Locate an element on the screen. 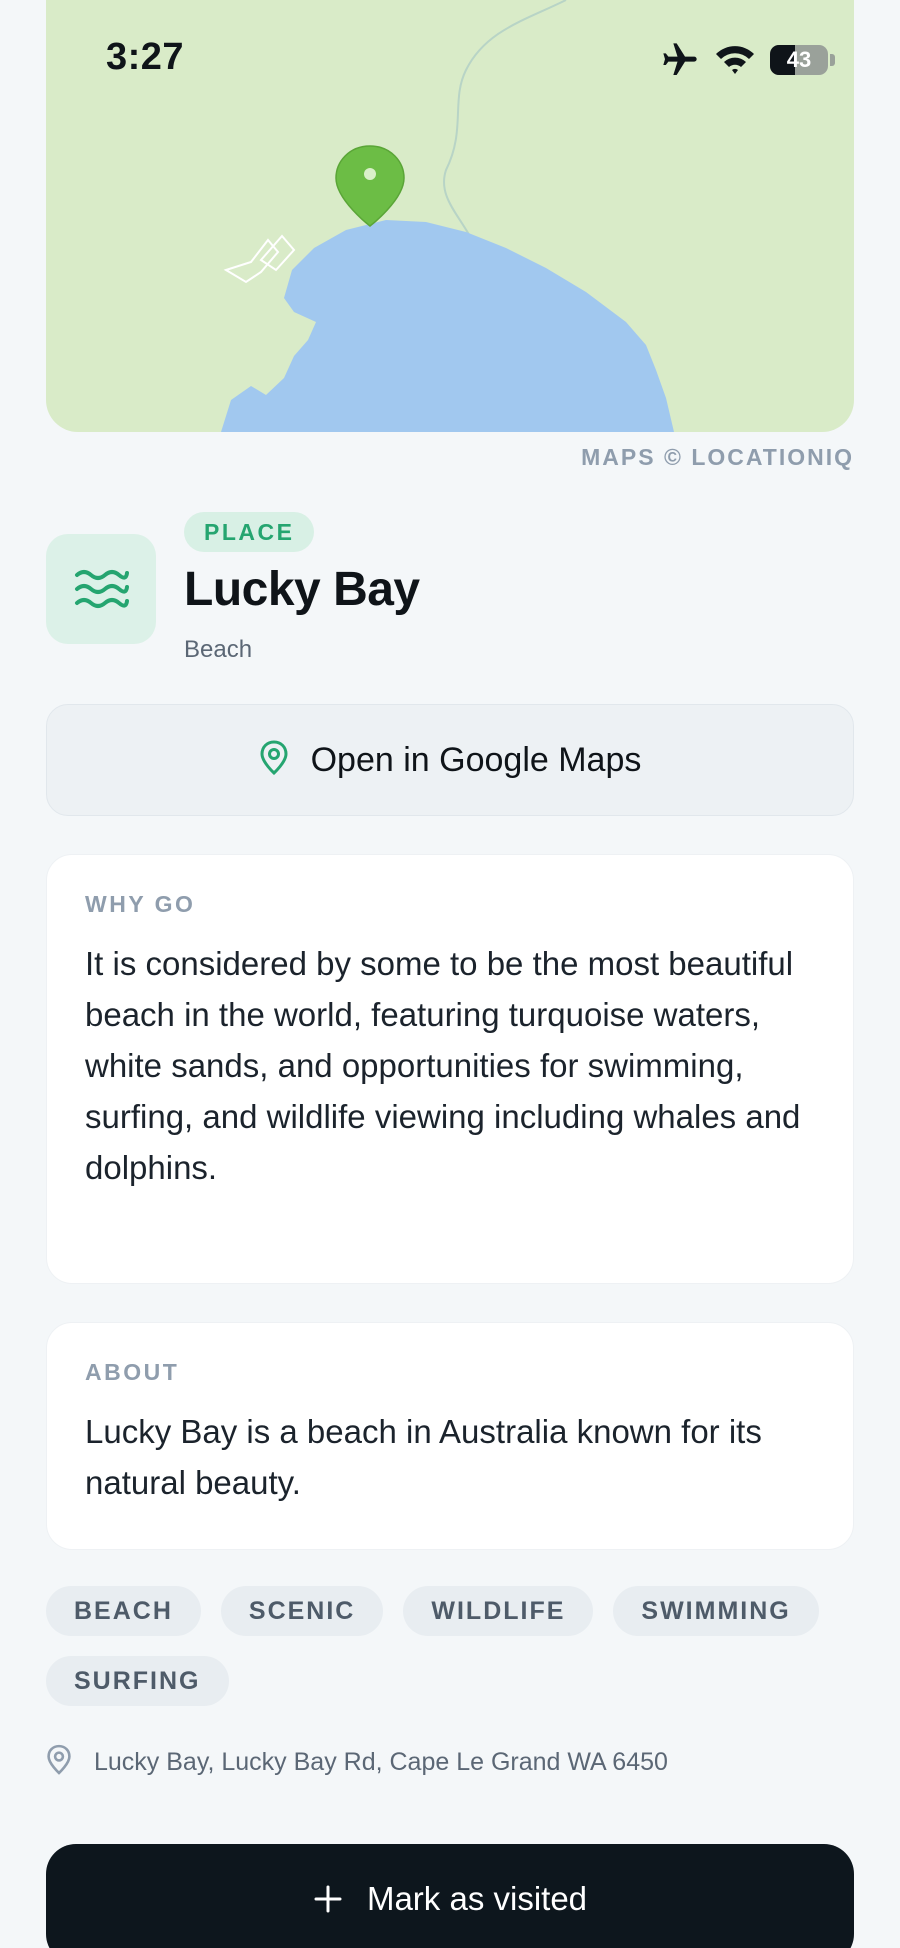  why-go-heading: WHY GO is located at coordinates (140, 904).